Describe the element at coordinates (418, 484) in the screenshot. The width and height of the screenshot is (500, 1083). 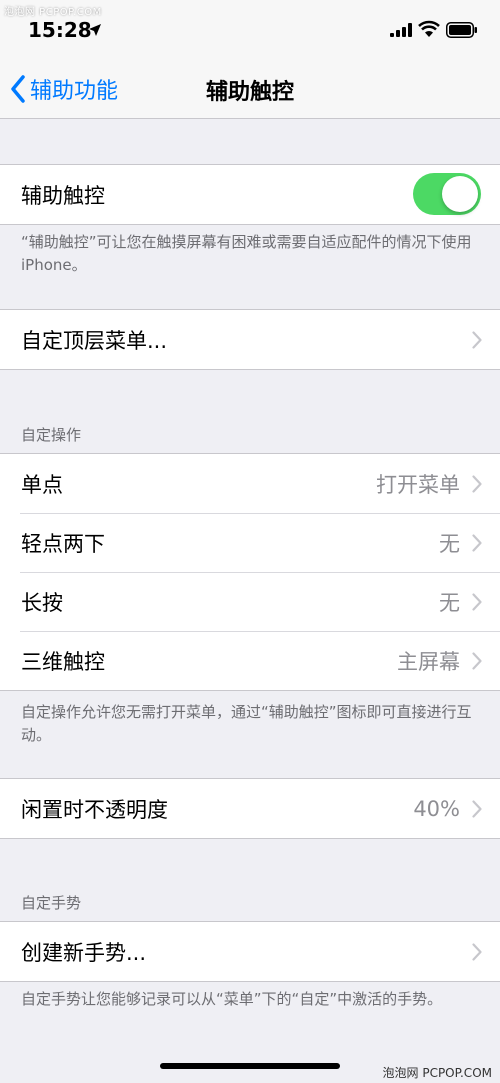
I see `action-value: 打开菜单` at that location.